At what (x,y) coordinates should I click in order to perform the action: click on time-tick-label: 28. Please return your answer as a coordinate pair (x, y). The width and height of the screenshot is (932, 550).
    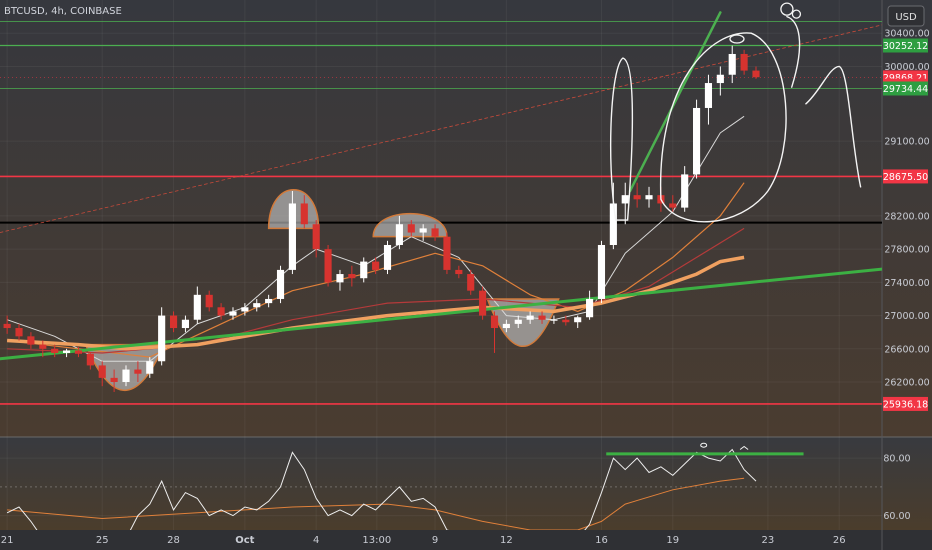
    Looking at the image, I should click on (173, 540).